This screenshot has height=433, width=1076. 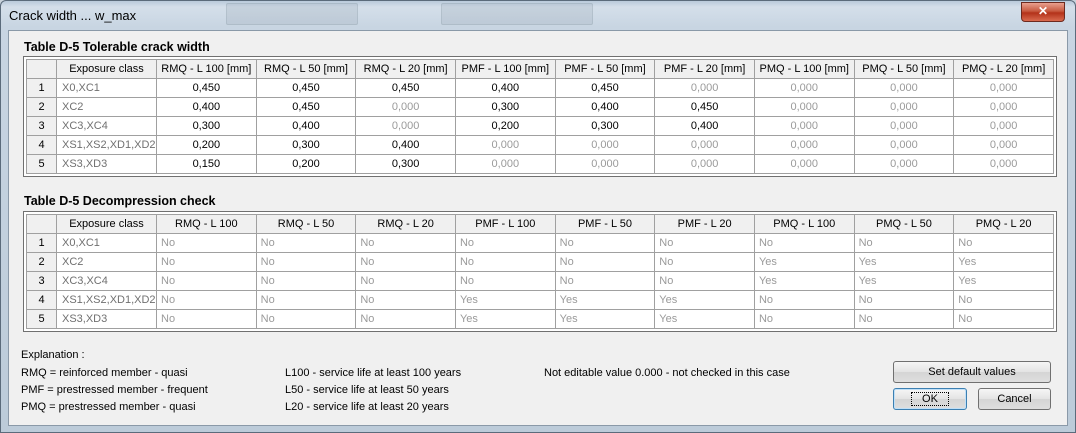 I want to click on column-header: PMQ - L 50, so click(x=904, y=224).